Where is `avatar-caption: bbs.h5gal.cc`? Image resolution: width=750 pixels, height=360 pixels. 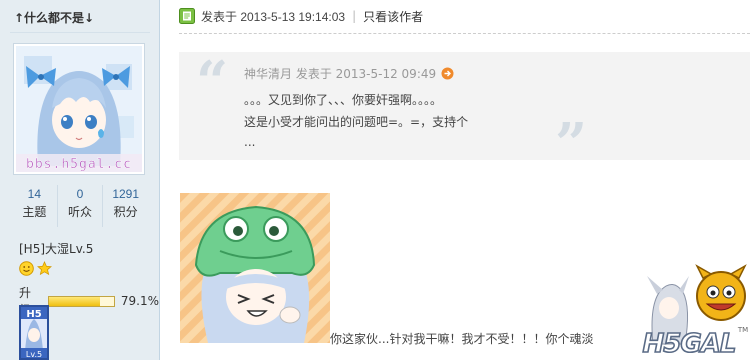
avatar-caption: bbs.h5gal.cc is located at coordinates (79, 164).